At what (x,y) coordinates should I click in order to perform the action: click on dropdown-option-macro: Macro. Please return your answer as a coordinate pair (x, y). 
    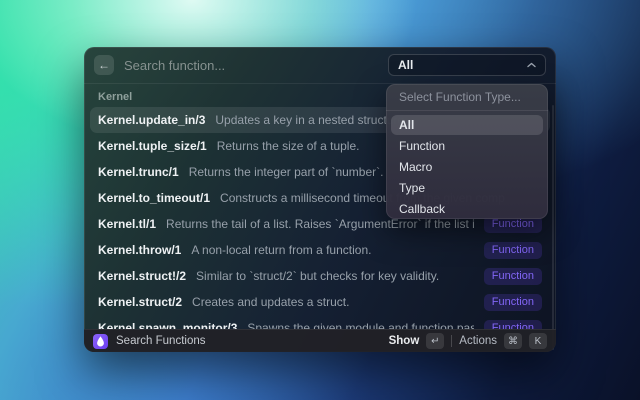
    Looking at the image, I should click on (467, 167).